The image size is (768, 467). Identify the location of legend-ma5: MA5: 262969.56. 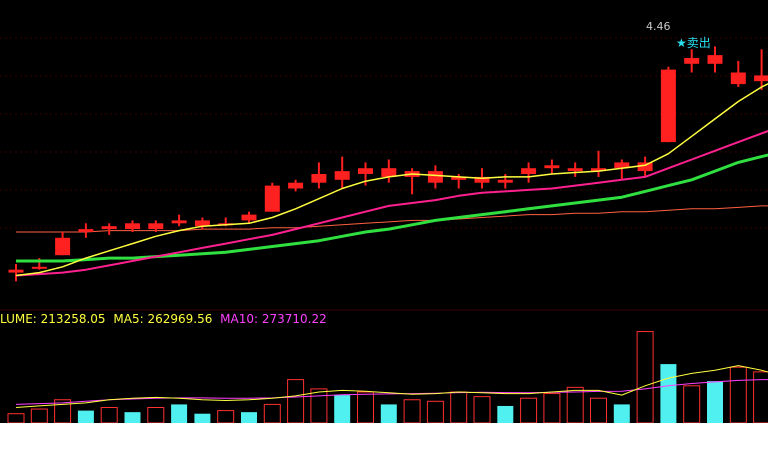
(163, 319).